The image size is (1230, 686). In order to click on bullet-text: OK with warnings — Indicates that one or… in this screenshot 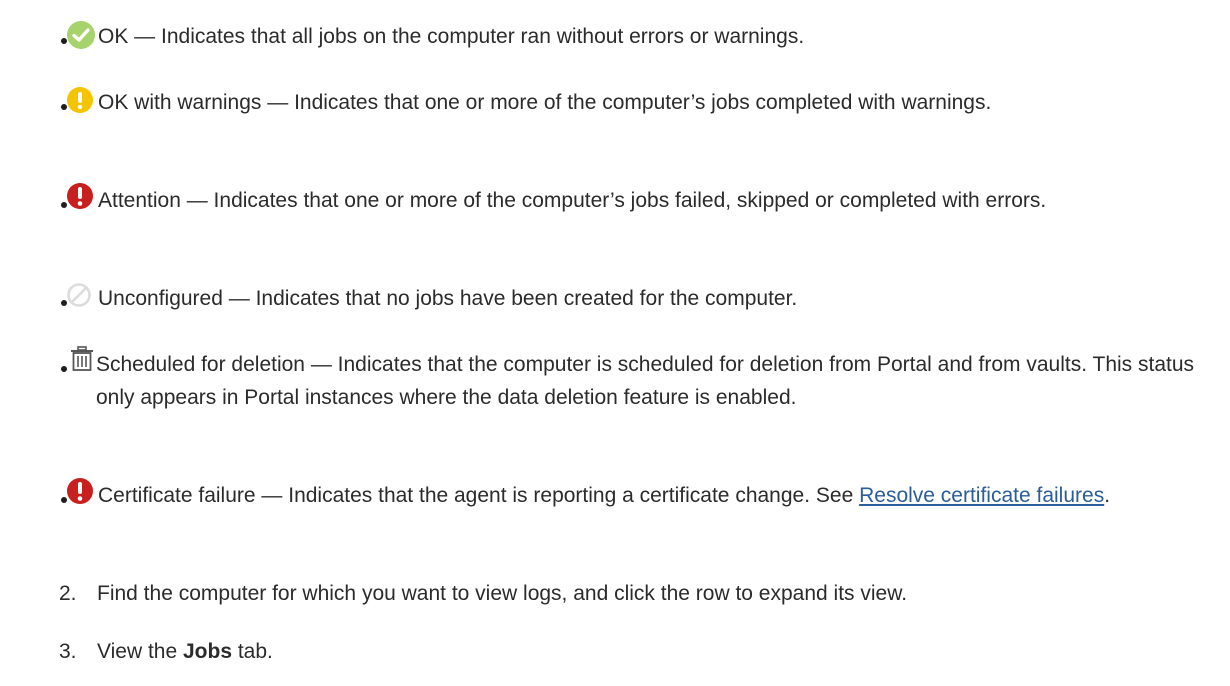, I will do `click(545, 102)`.